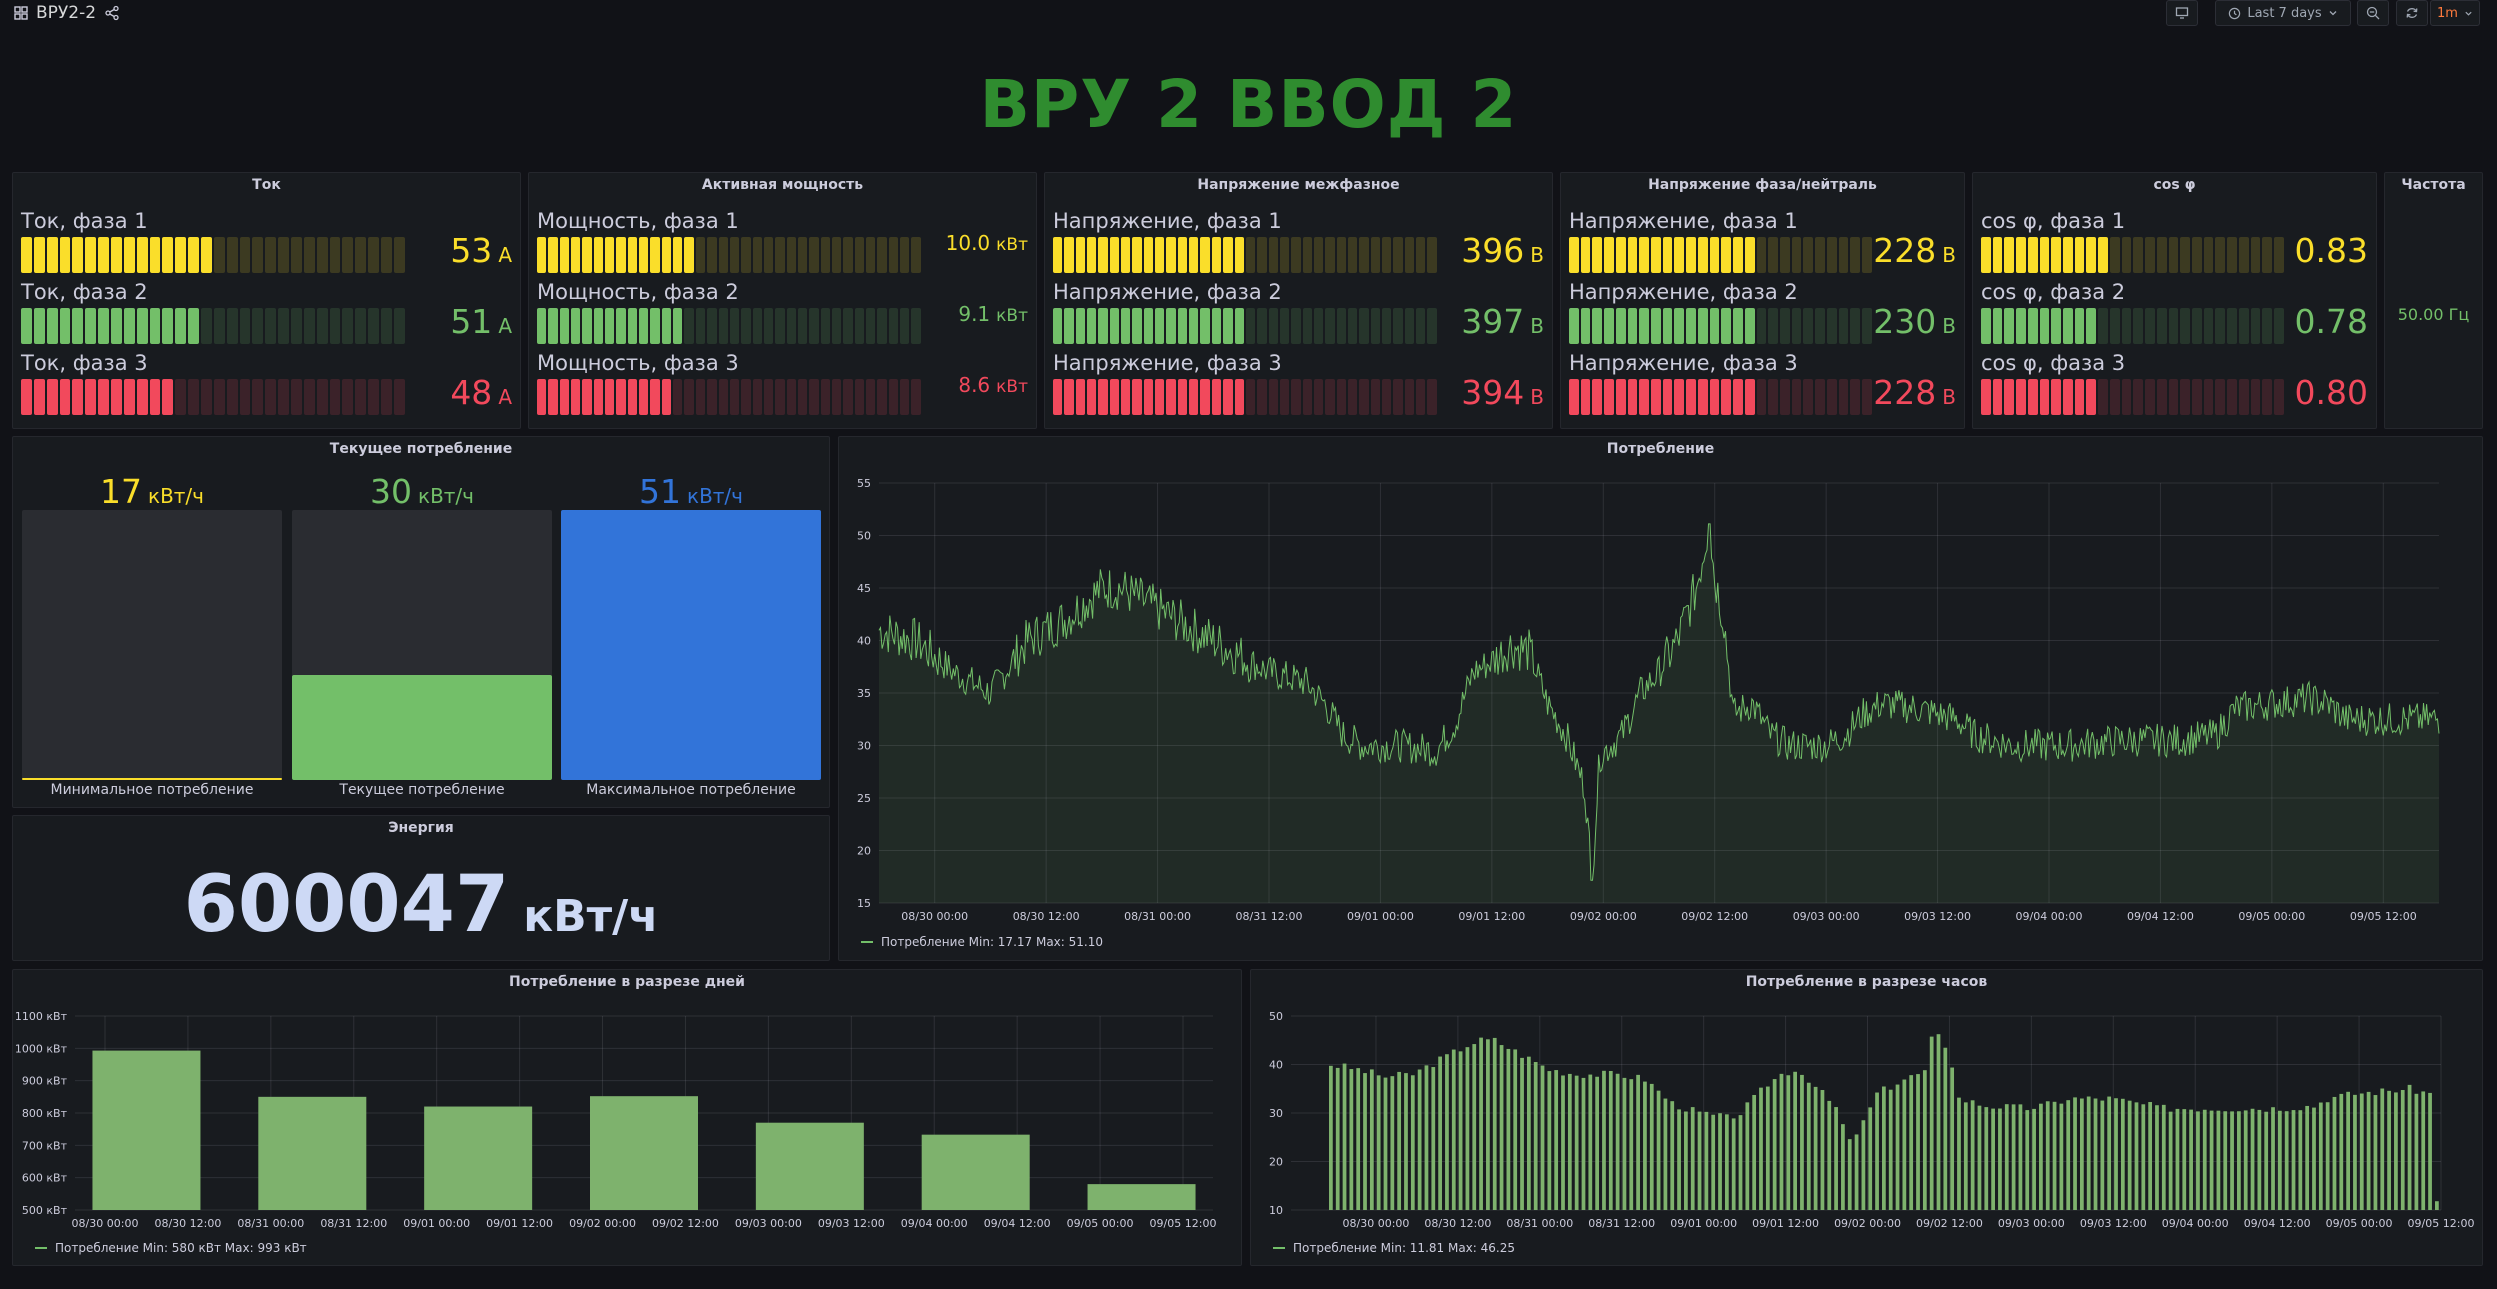 This screenshot has width=2497, height=1289. Describe the element at coordinates (1394, 1248) in the screenshot. I see `chart-legend: Потребление Min: 11.81 Max: 46.25` at that location.